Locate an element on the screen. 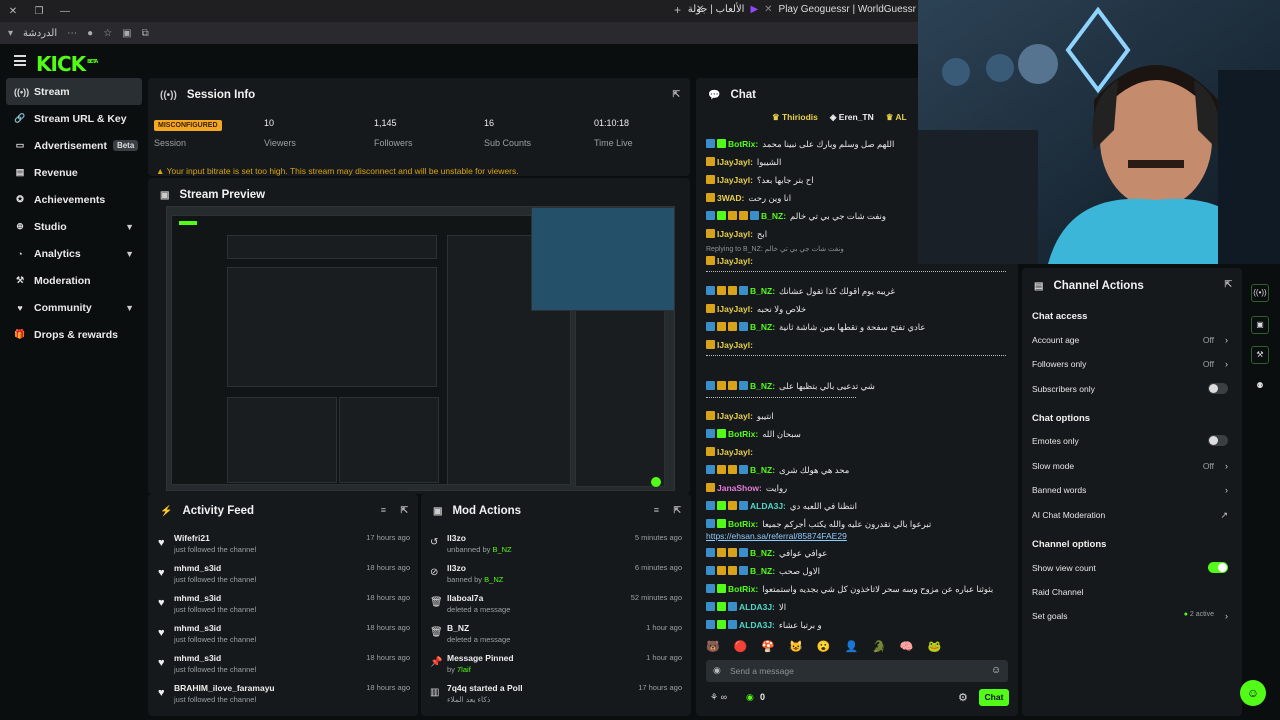  chat-user: JanaShow: is located at coordinates (739, 488).